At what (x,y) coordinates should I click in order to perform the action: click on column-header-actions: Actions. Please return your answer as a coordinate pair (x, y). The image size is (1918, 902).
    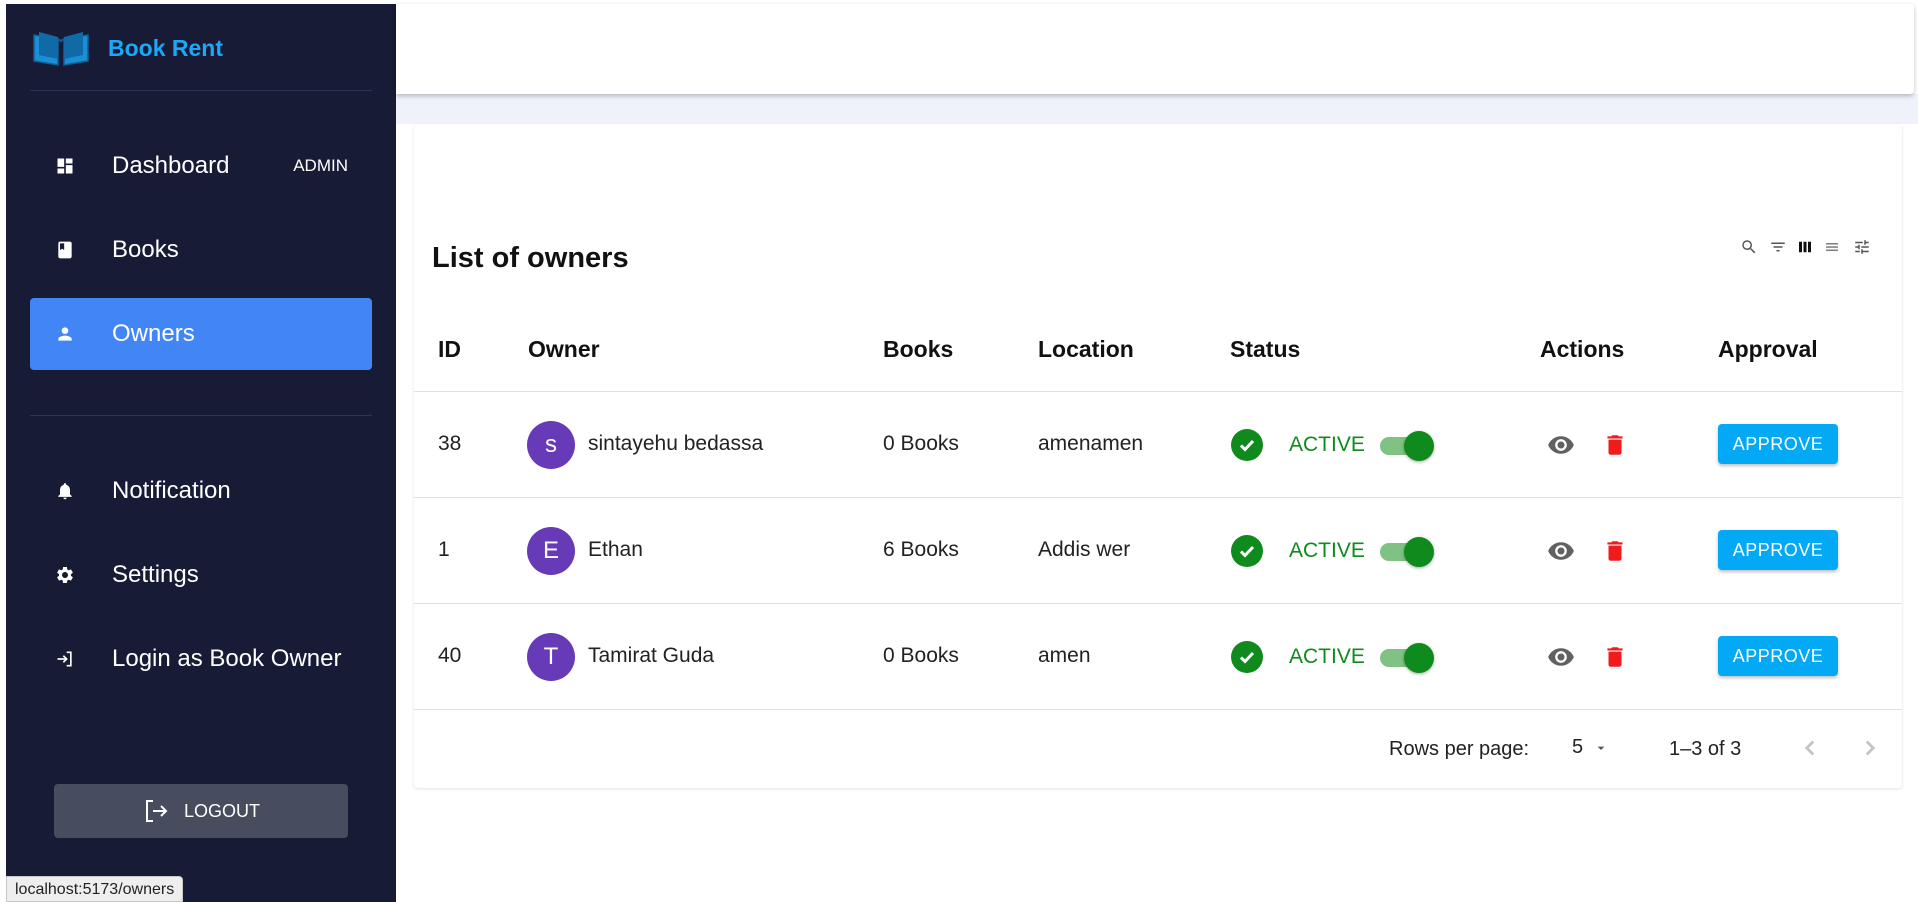
    Looking at the image, I should click on (1582, 349).